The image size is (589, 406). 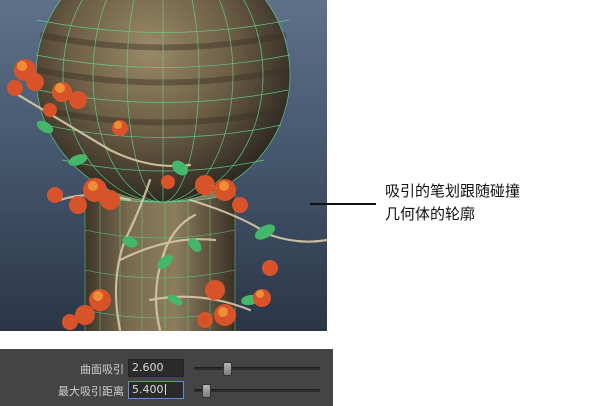 I want to click on surface-attract-row: 曲面吸引 2.600, so click(x=166, y=369).